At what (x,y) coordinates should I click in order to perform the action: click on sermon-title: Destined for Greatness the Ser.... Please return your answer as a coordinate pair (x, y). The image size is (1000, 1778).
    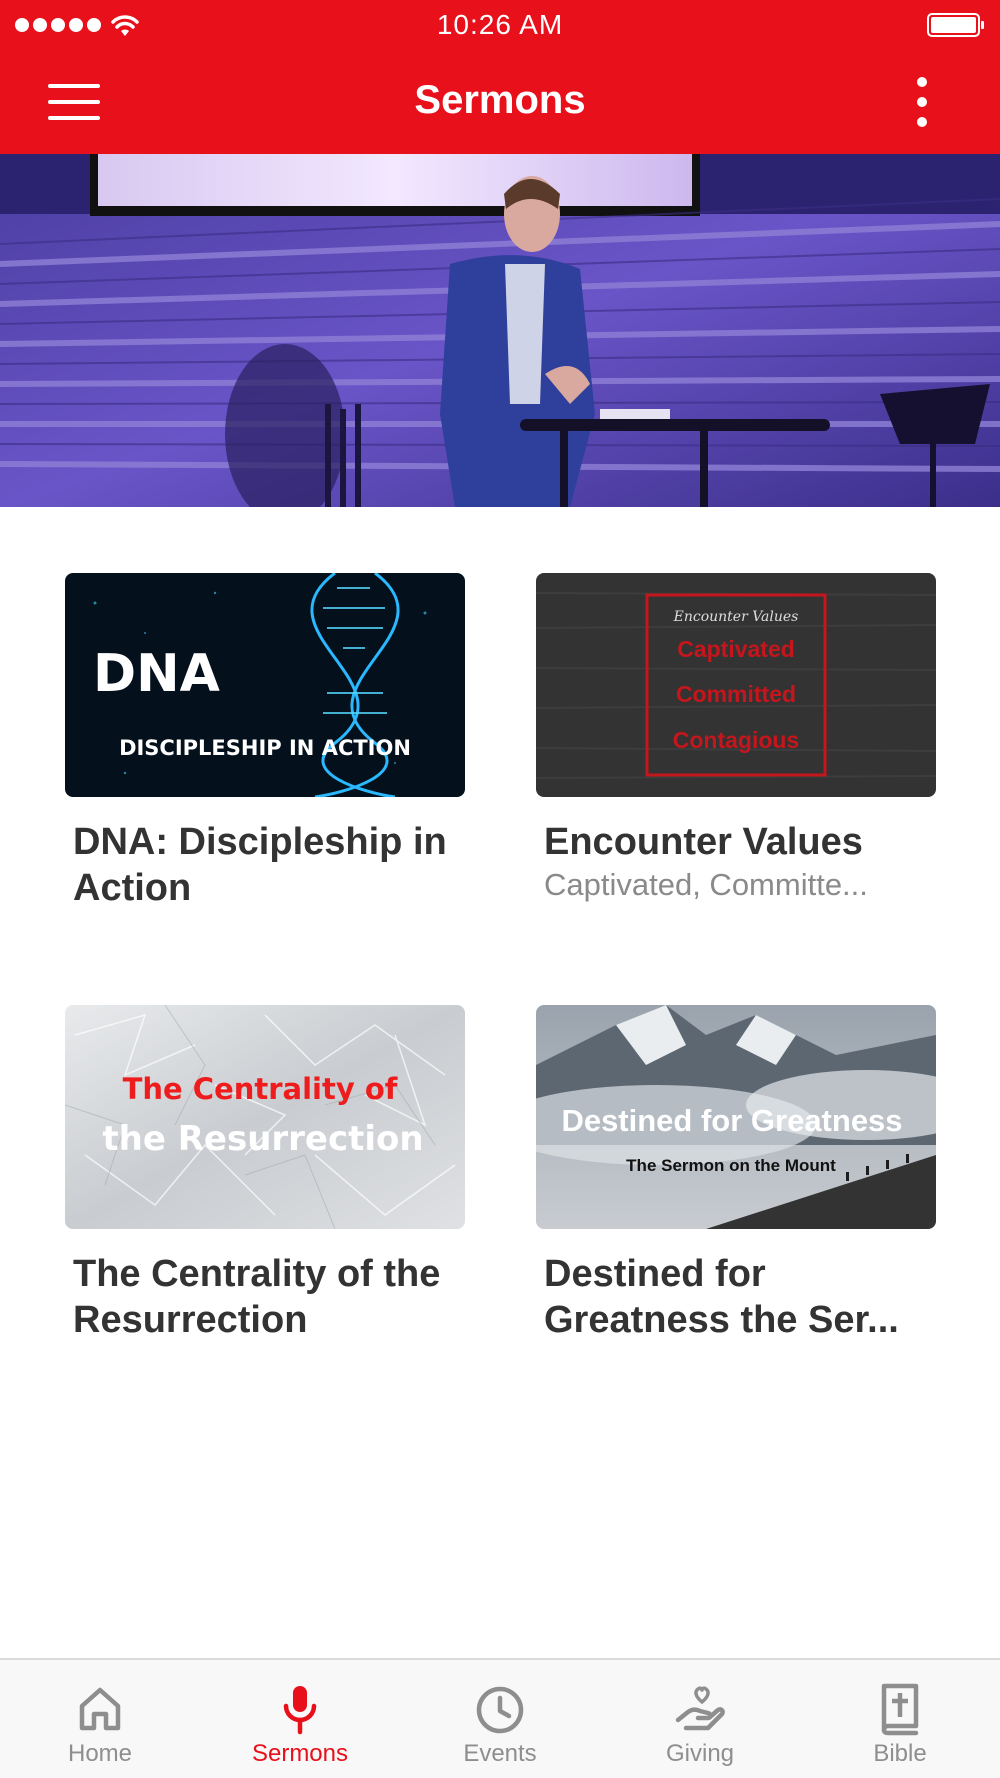
    Looking at the image, I should click on (721, 1297).